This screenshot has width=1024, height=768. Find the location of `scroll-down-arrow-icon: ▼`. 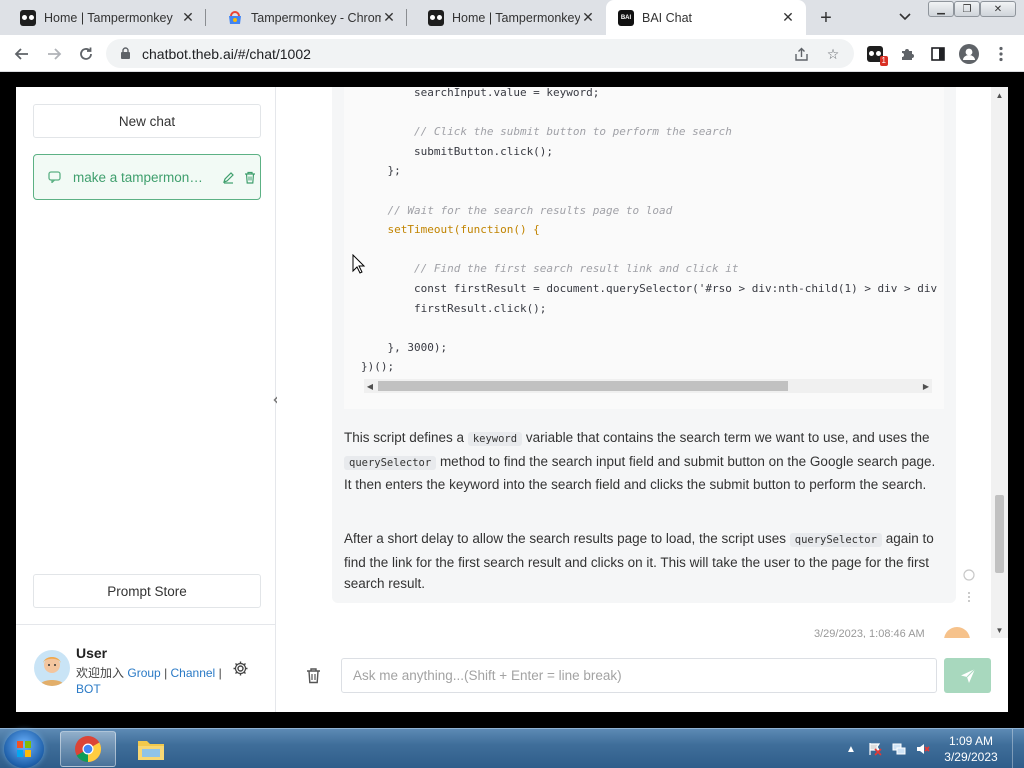

scroll-down-arrow-icon: ▼ is located at coordinates (999, 630).